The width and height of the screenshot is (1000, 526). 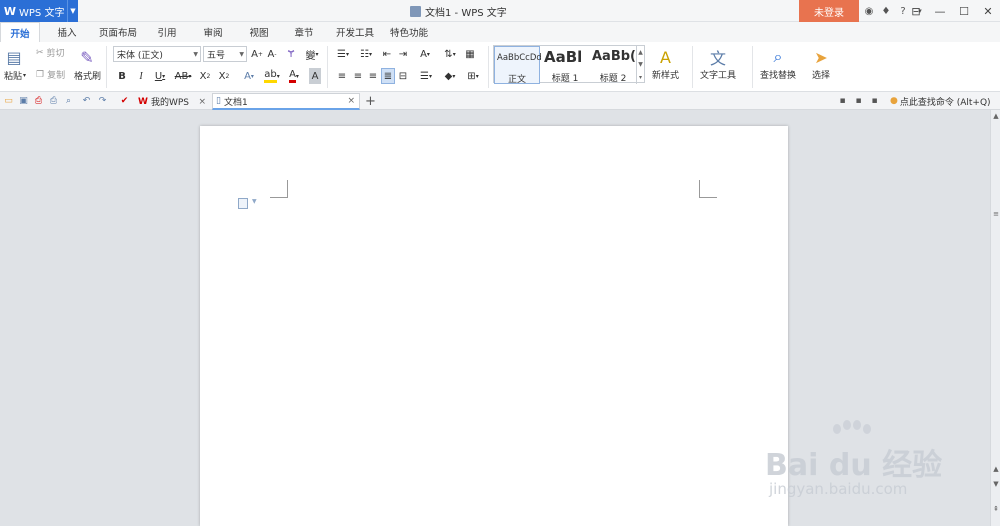 I want to click on close-button: ✕, so click(x=988, y=11).